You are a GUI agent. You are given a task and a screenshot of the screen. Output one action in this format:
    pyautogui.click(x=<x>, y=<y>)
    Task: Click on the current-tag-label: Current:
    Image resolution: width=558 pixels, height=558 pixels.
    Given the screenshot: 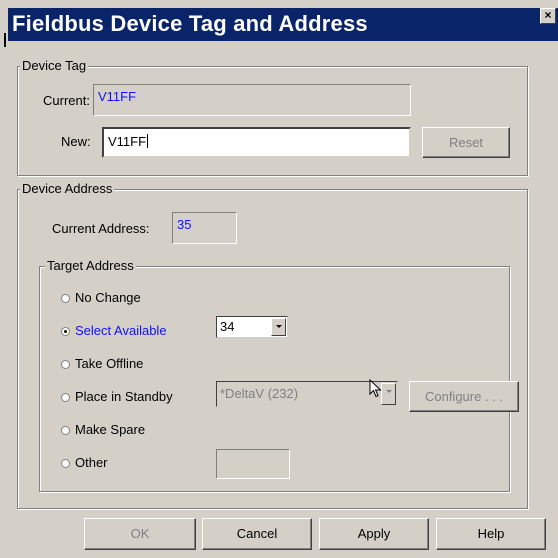 What is the action you would take?
    pyautogui.click(x=66, y=100)
    